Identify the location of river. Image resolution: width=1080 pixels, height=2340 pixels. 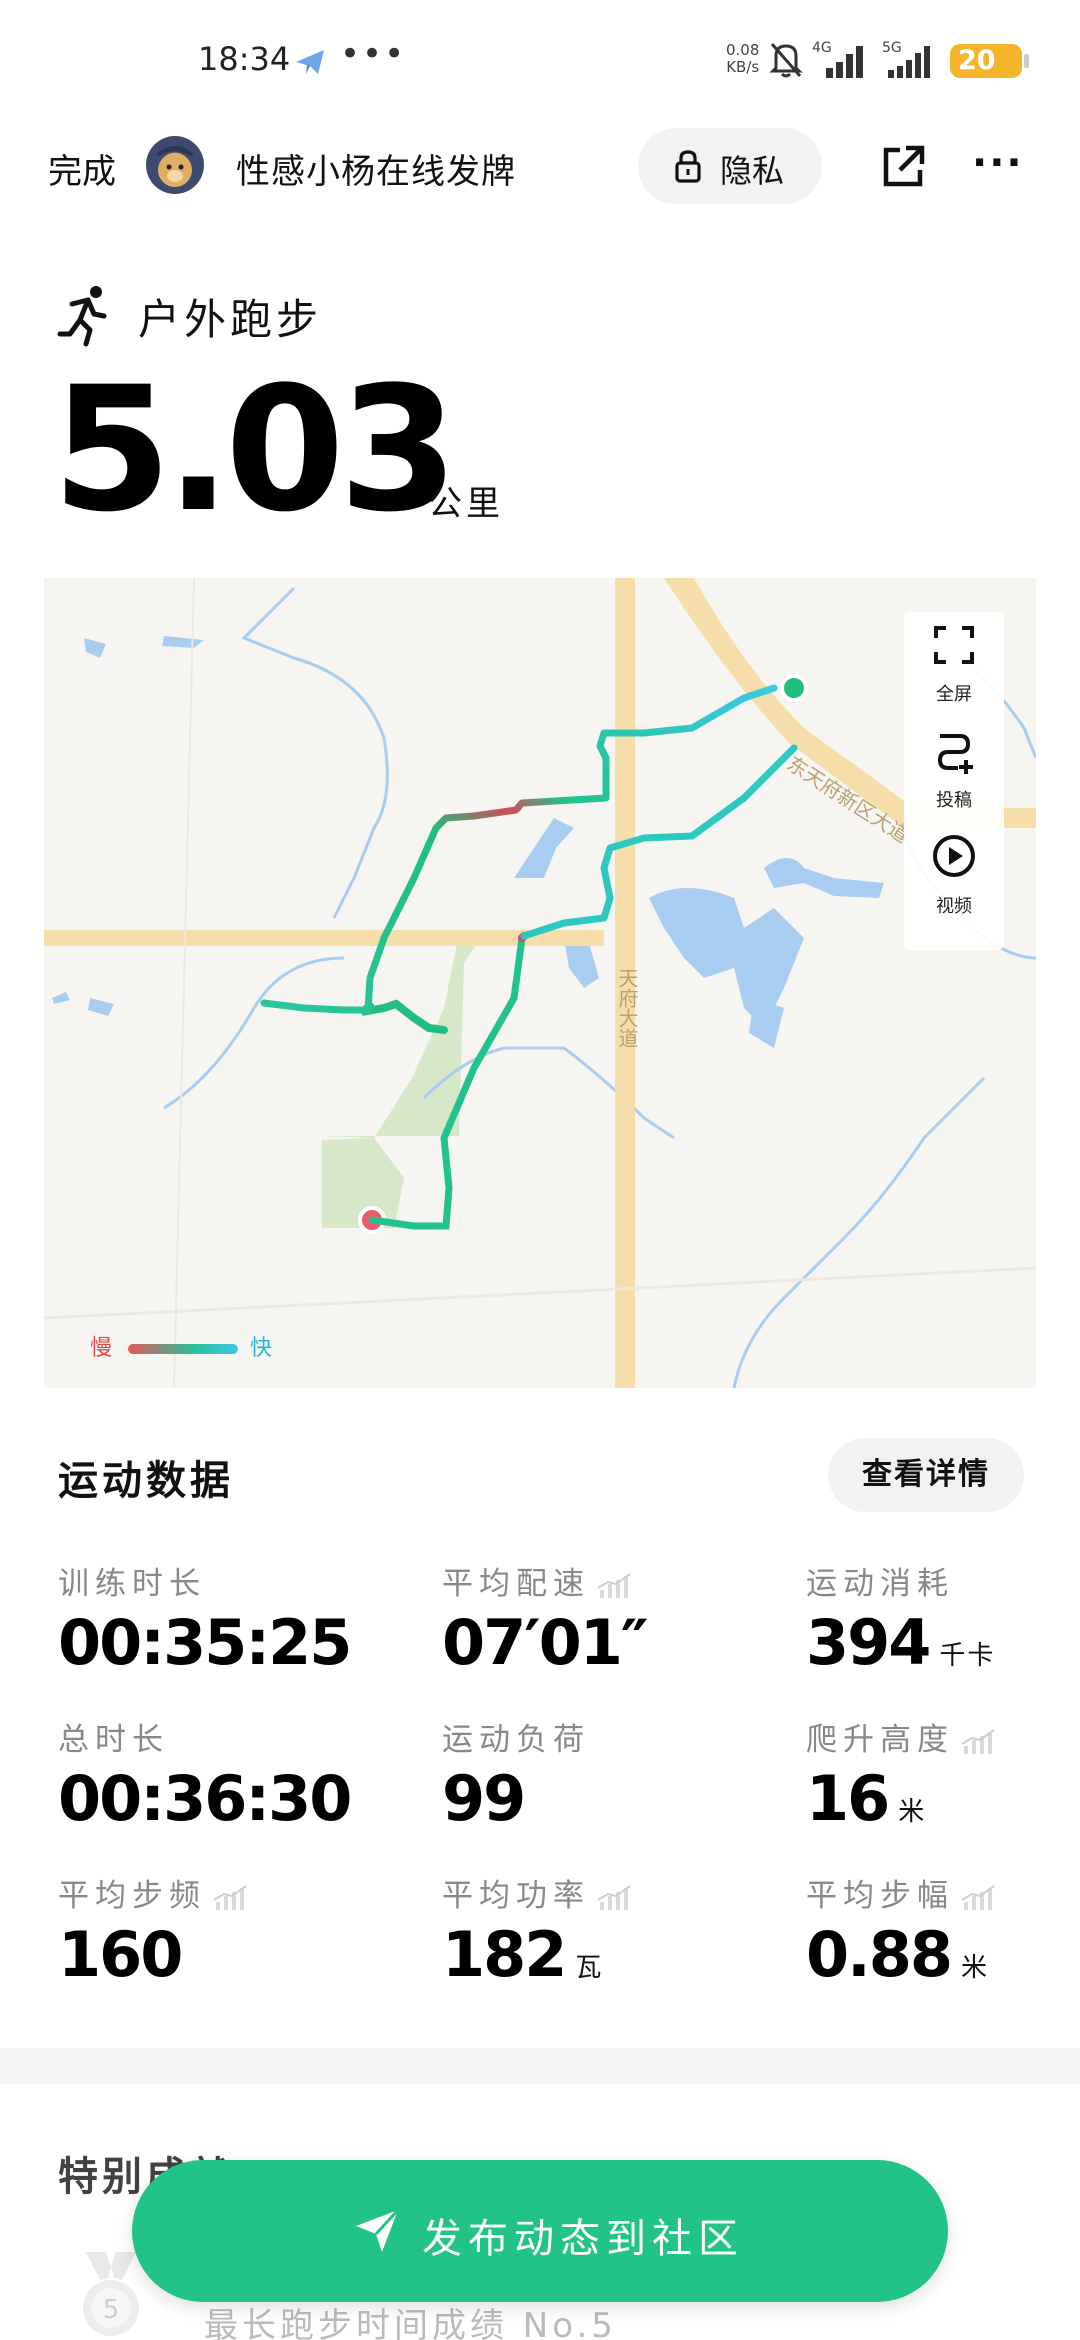
(315, 752).